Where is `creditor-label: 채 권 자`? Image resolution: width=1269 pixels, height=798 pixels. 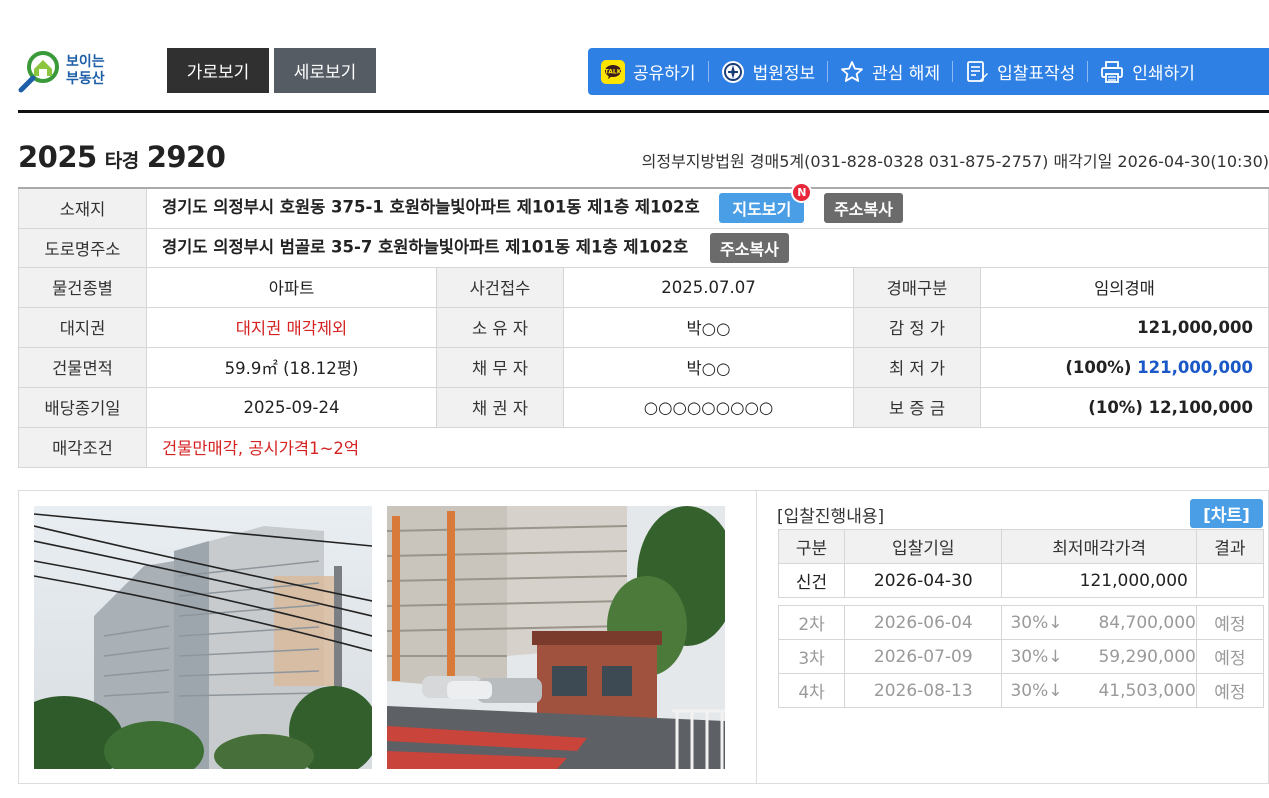 creditor-label: 채 권 자 is located at coordinates (500, 407).